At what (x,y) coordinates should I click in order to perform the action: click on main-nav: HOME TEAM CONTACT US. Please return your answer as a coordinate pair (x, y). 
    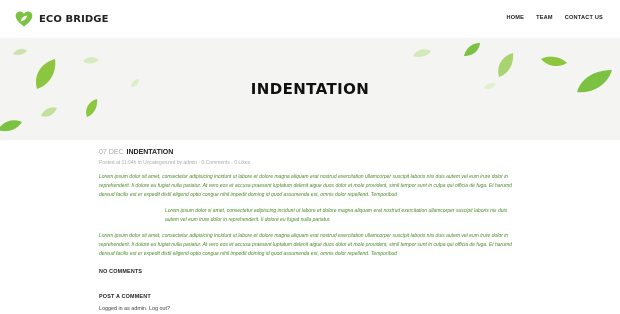
    Looking at the image, I should click on (554, 18).